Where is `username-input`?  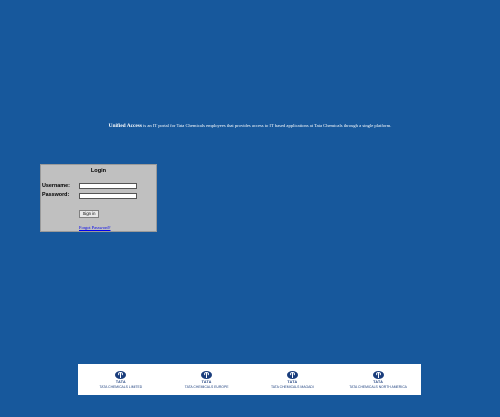 username-input is located at coordinates (108, 186).